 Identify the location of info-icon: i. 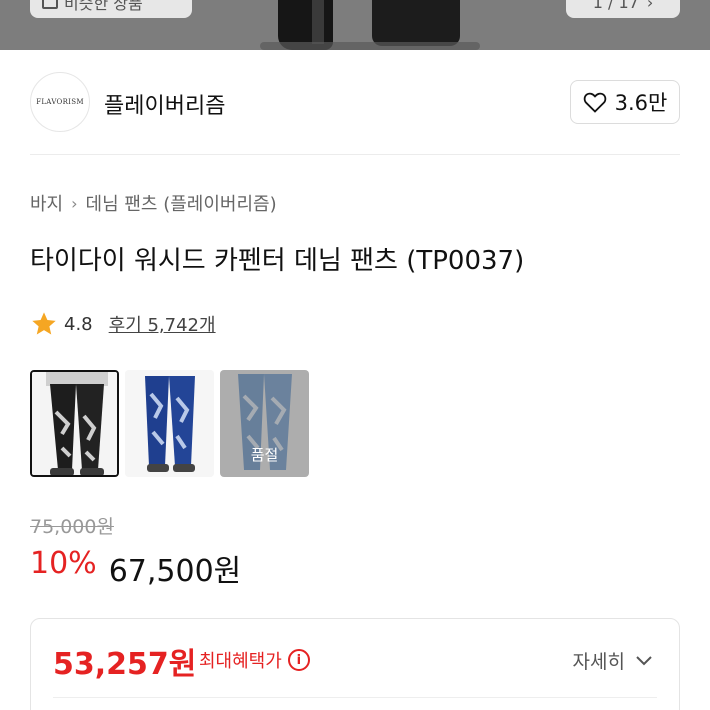
(298, 660).